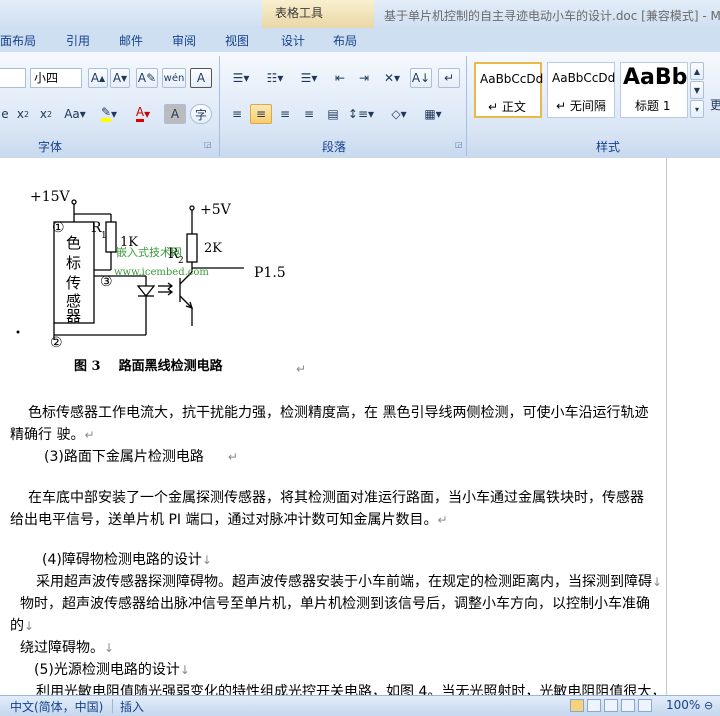  What do you see at coordinates (174, 78) in the screenshot?
I see `phonetic-guide-button: wén` at bounding box center [174, 78].